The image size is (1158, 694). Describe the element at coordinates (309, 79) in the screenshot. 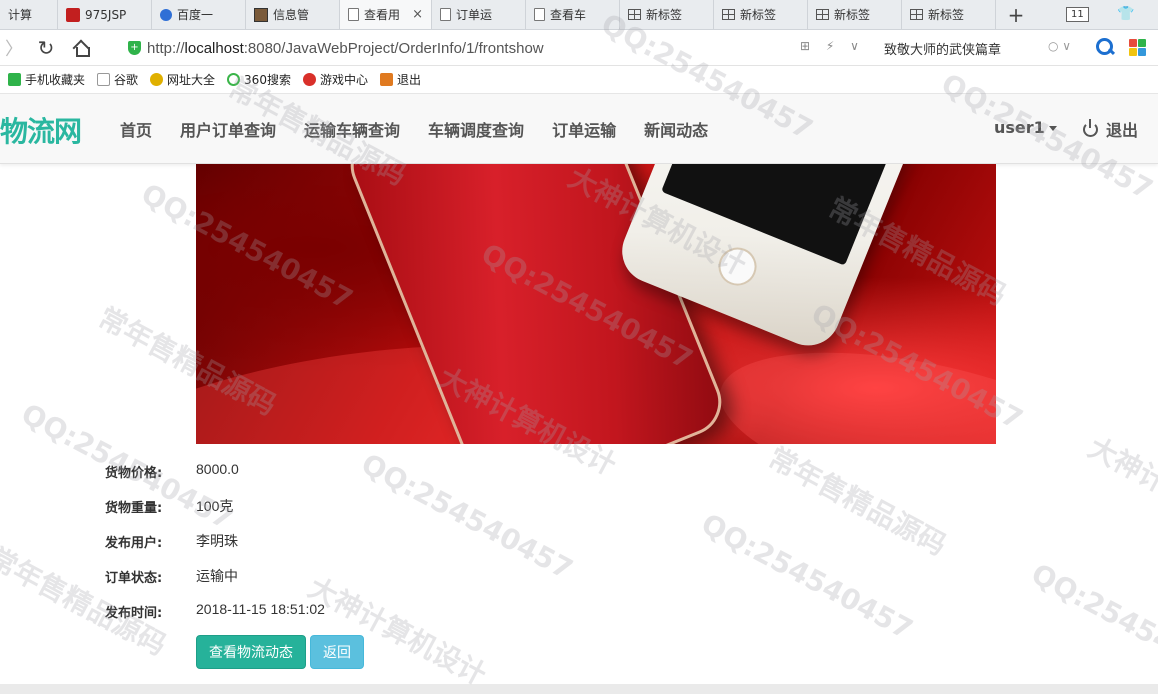

I see `game-icon` at that location.